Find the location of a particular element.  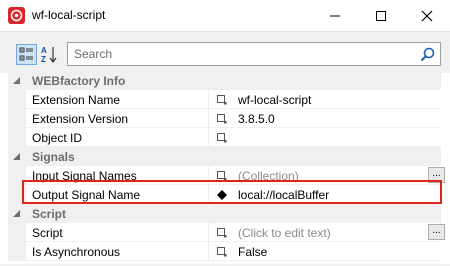

property-row-is-asynchronous: Is Asynchronous False is located at coordinates (224, 251).